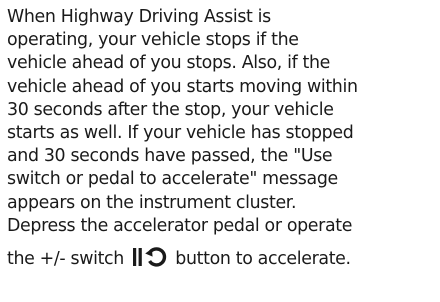  What do you see at coordinates (170, 156) in the screenshot?
I see `text-line: and 30 seconds have passed, the "Use` at bounding box center [170, 156].